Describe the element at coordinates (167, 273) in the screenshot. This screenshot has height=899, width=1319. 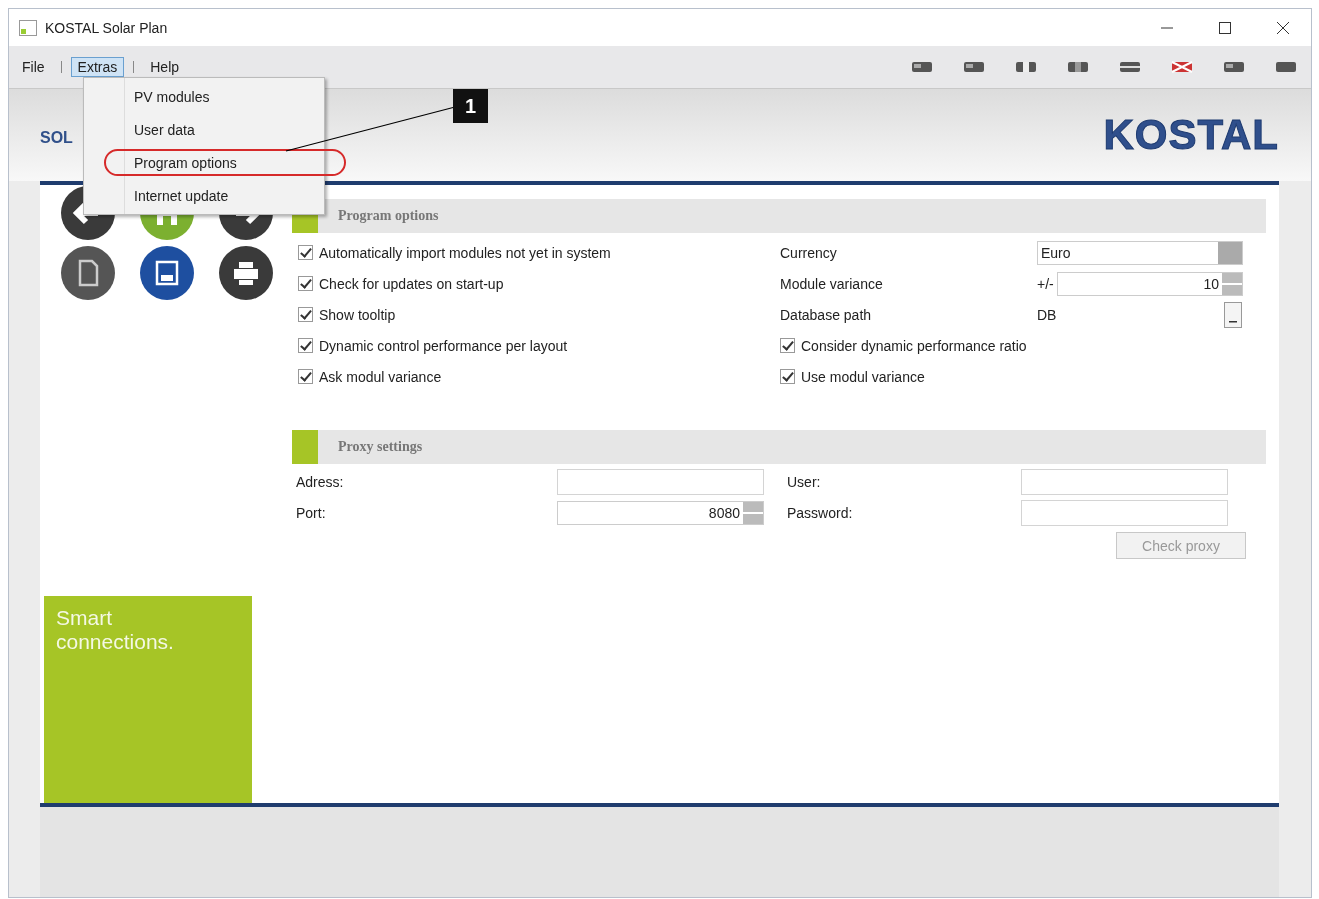
I see `save-icon` at that location.